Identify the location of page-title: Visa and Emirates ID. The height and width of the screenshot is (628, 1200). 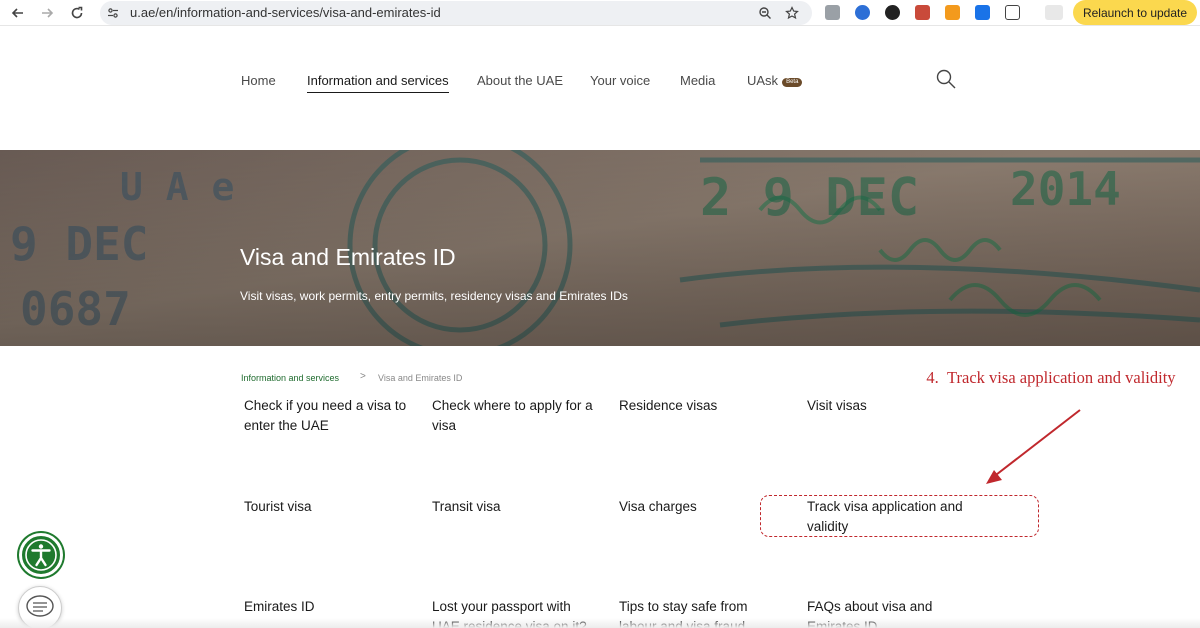
(348, 257).